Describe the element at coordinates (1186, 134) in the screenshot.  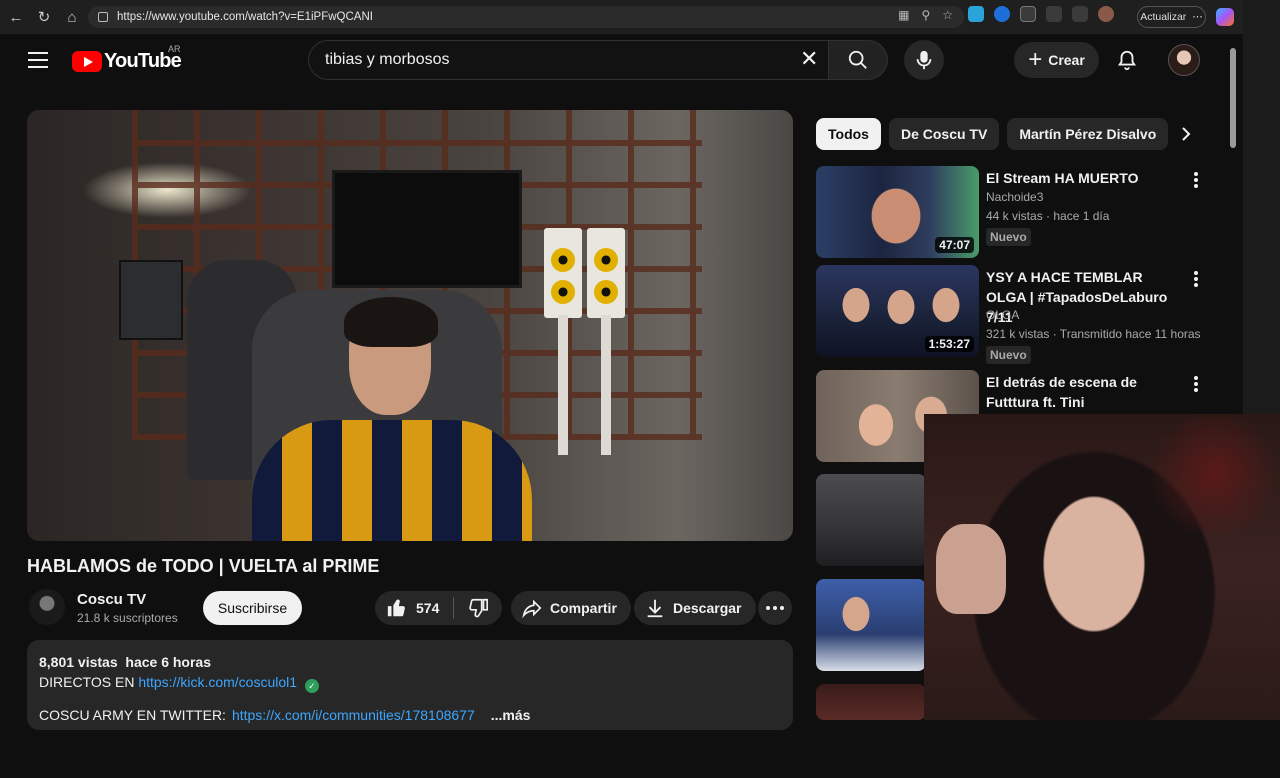
I see `chevron-right-icon` at that location.